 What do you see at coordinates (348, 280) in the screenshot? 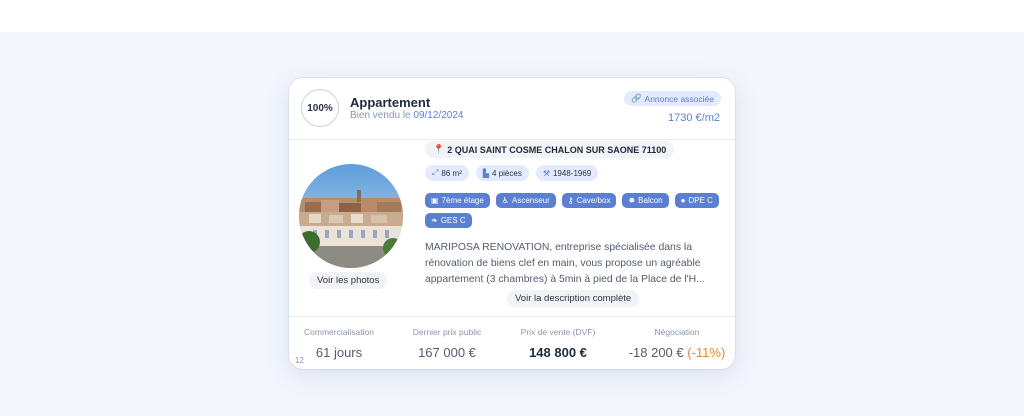
I see `voir-photos-button: Voir les photos` at bounding box center [348, 280].